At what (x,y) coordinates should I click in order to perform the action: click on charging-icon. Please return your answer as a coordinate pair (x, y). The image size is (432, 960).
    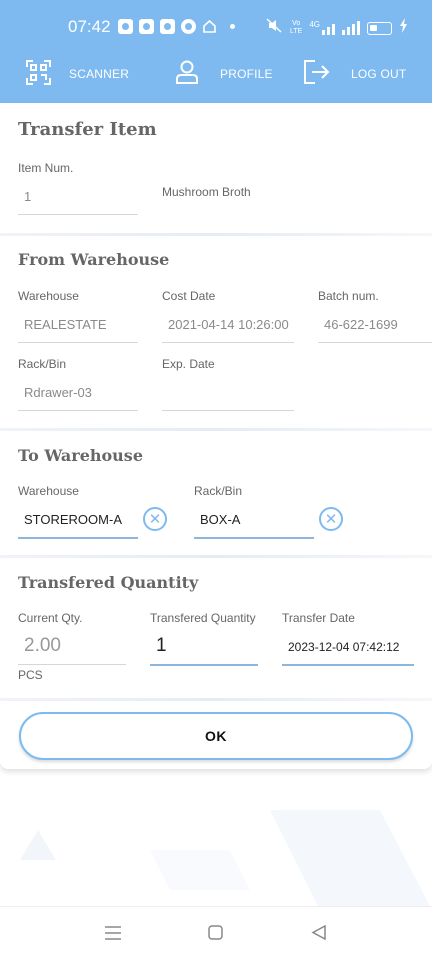
    Looking at the image, I should click on (403, 28).